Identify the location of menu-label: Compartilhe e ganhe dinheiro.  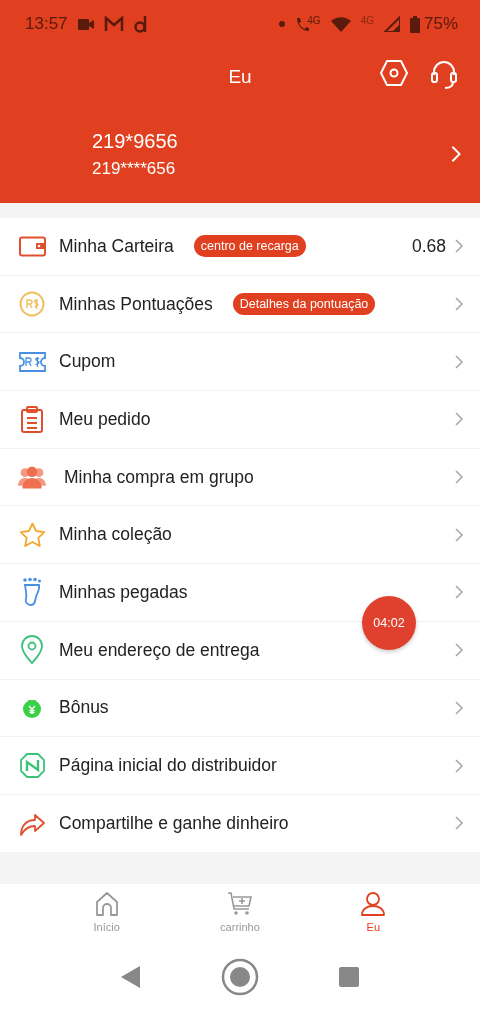
(174, 823).